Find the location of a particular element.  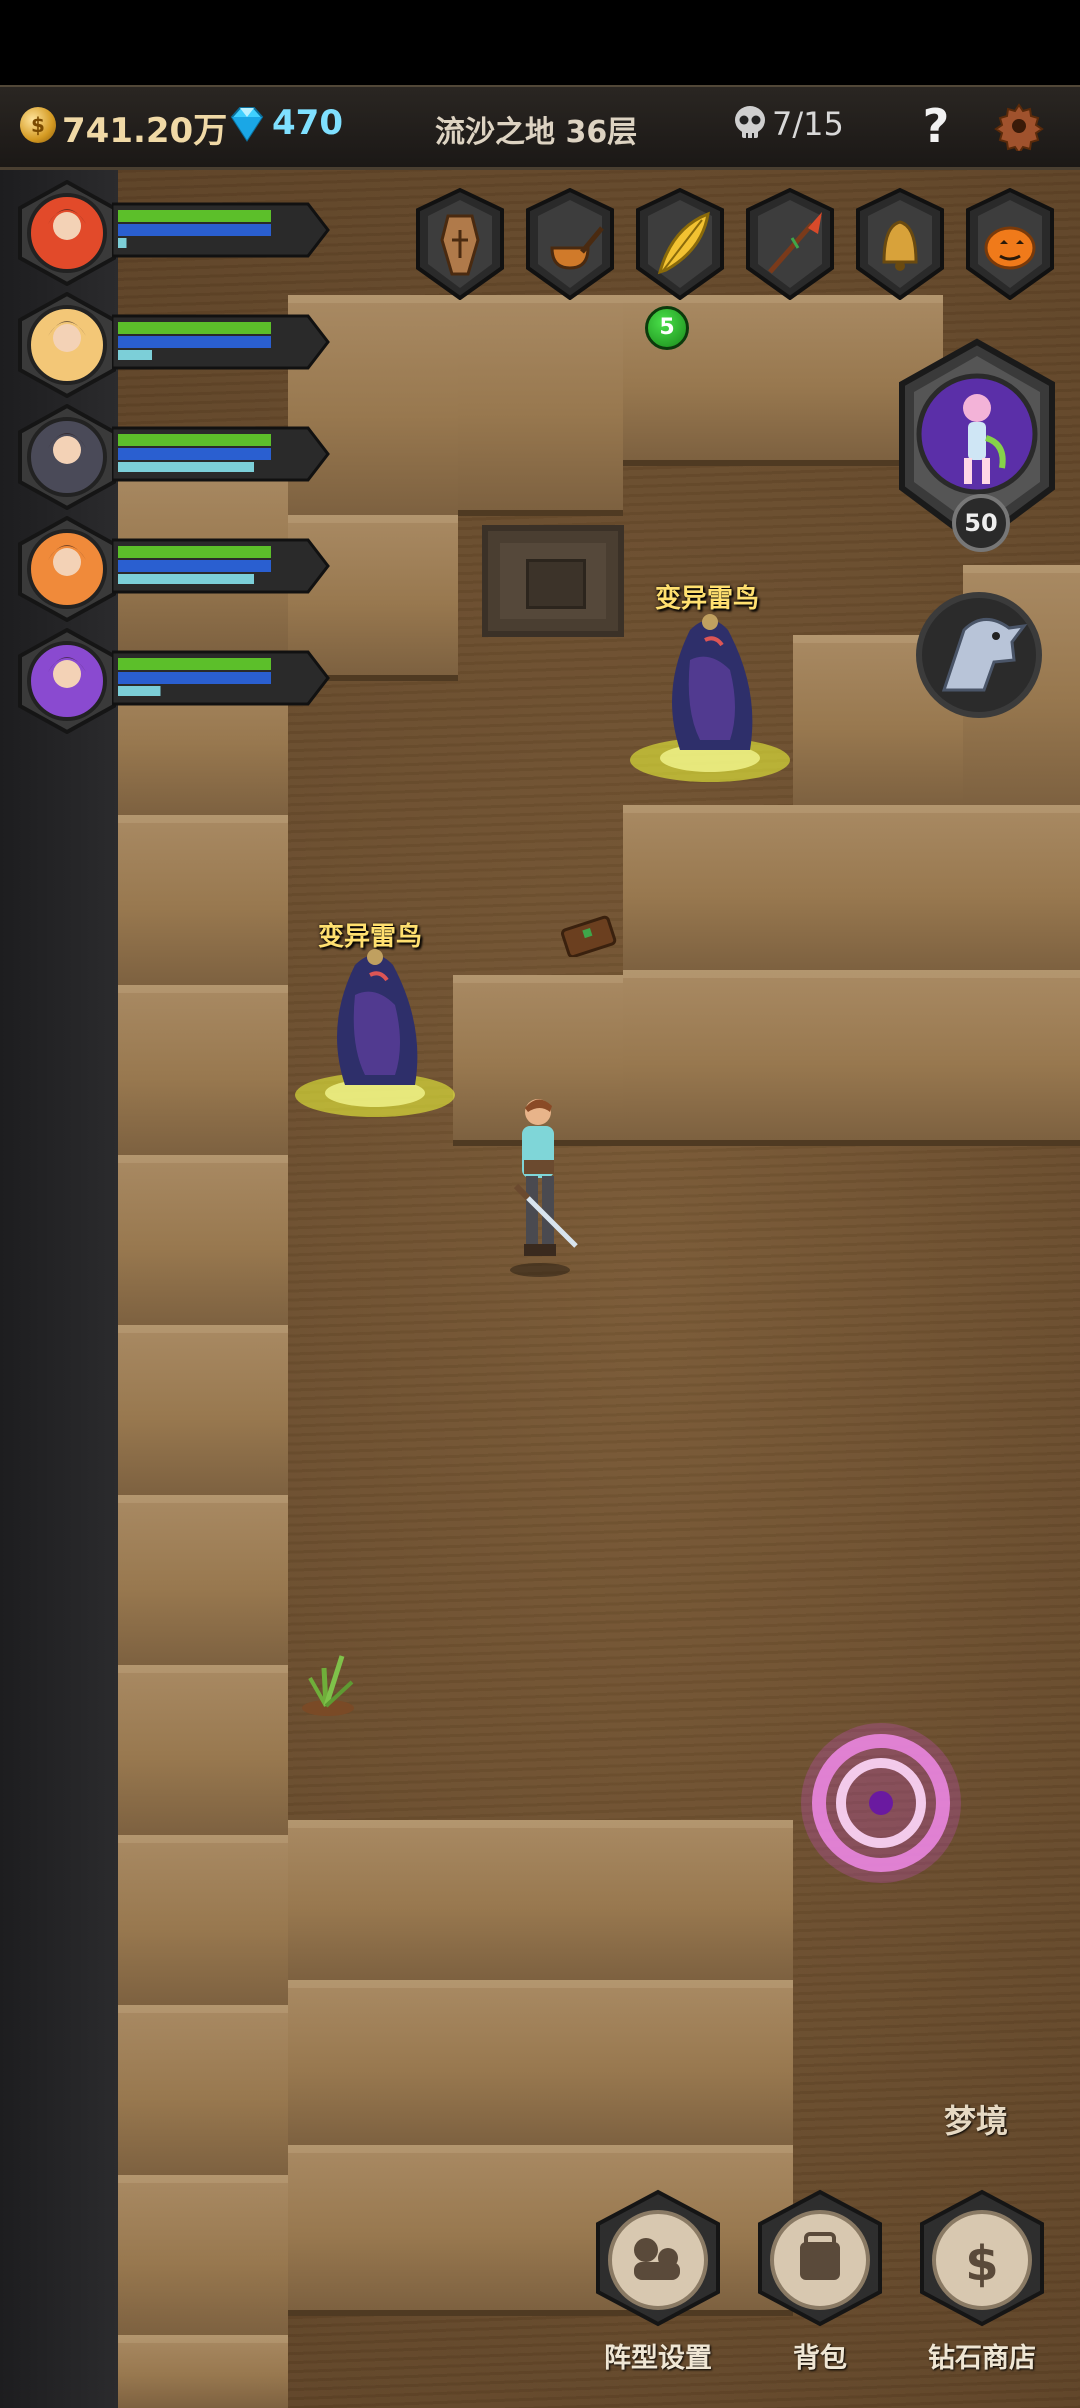

desert-plant is located at coordinates (328, 1685).